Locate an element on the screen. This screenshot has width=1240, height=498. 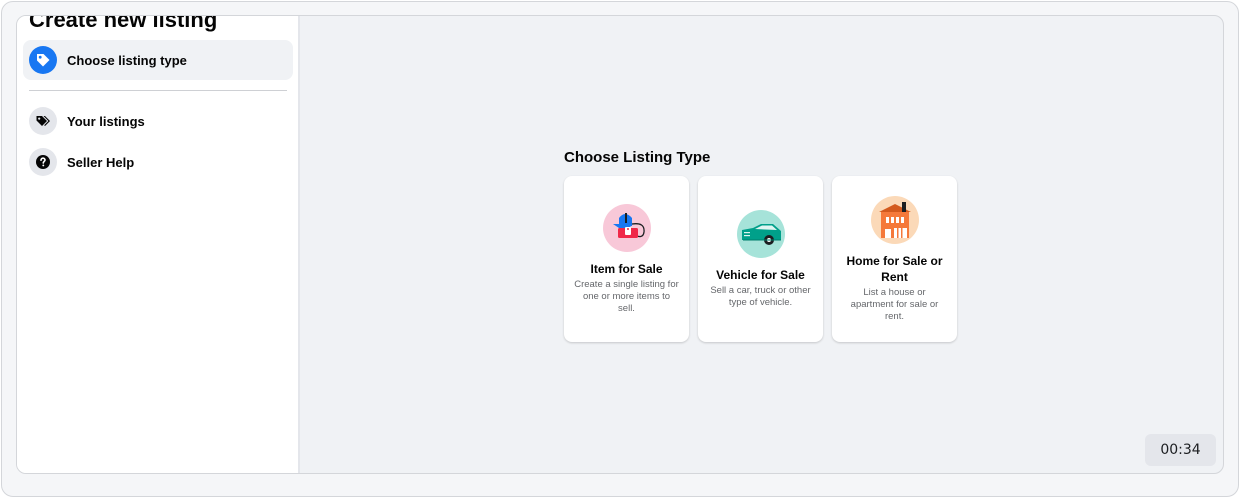
vehicle-illustration is located at coordinates (760, 234).